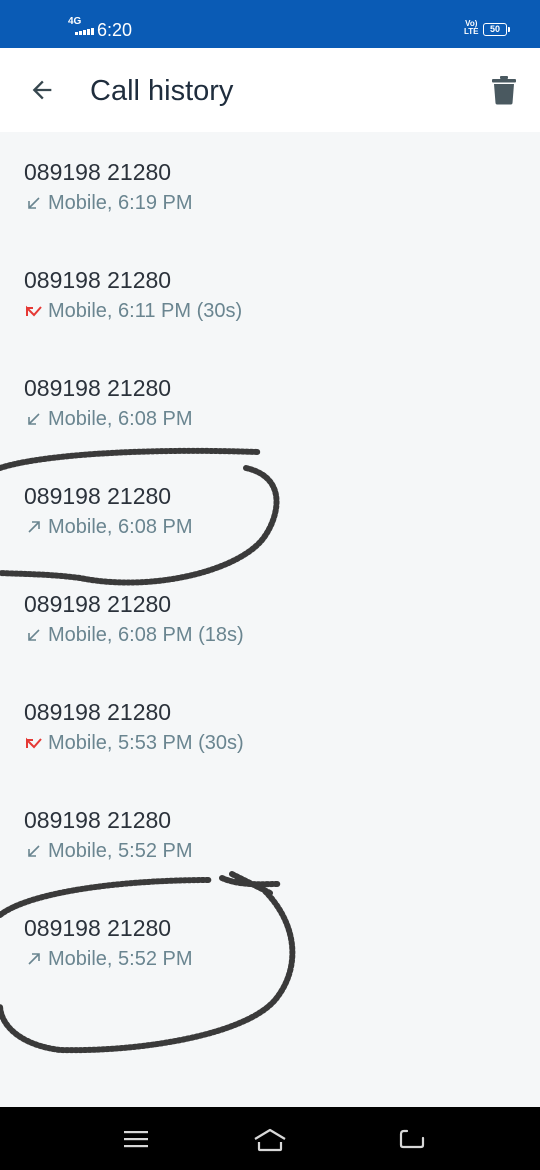 The image size is (540, 1170). I want to click on network-type: 4G, so click(75, 21).